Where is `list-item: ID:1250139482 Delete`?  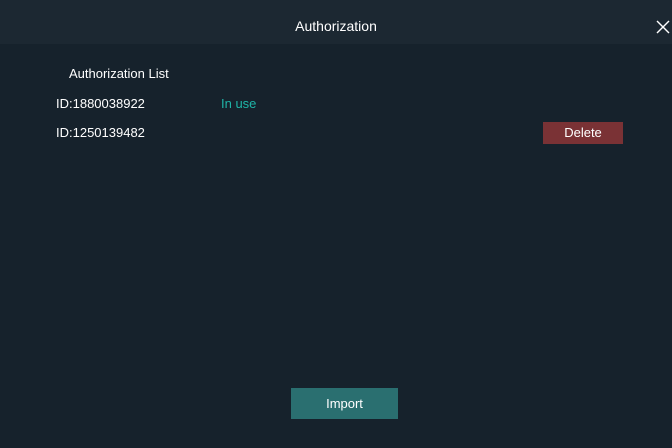 list-item: ID:1250139482 Delete is located at coordinates (336, 133).